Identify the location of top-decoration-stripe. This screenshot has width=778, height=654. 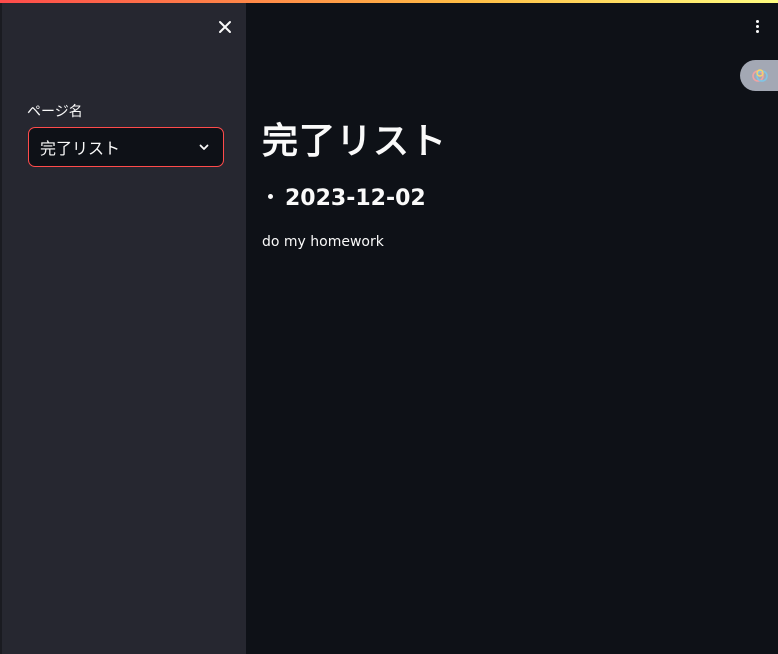
(389, 1).